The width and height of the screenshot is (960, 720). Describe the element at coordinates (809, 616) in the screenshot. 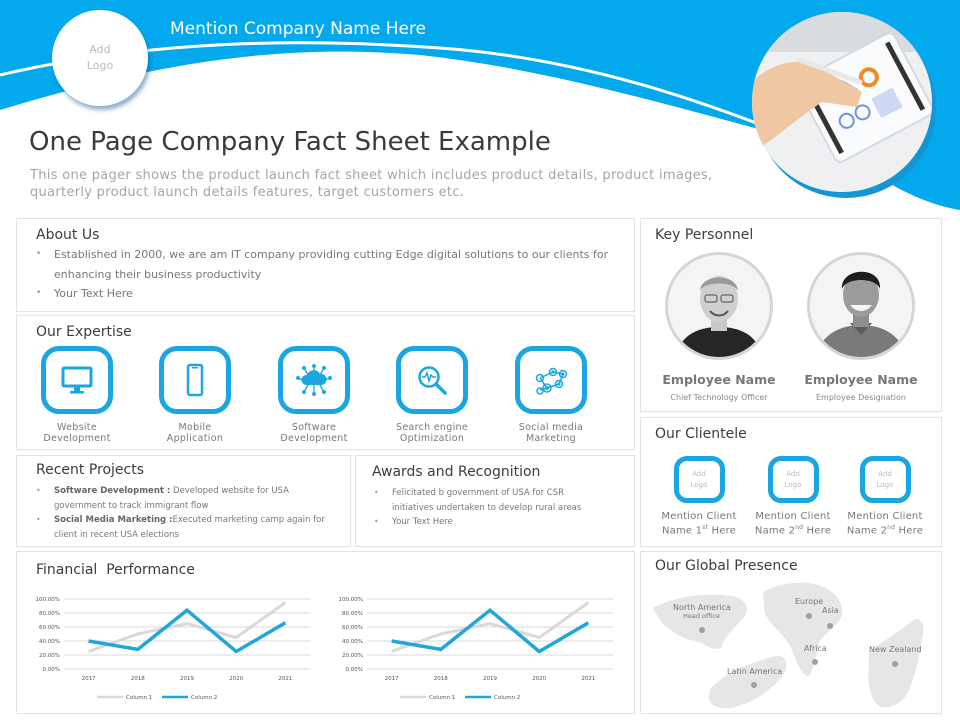

I see `location-dot-europe` at that location.